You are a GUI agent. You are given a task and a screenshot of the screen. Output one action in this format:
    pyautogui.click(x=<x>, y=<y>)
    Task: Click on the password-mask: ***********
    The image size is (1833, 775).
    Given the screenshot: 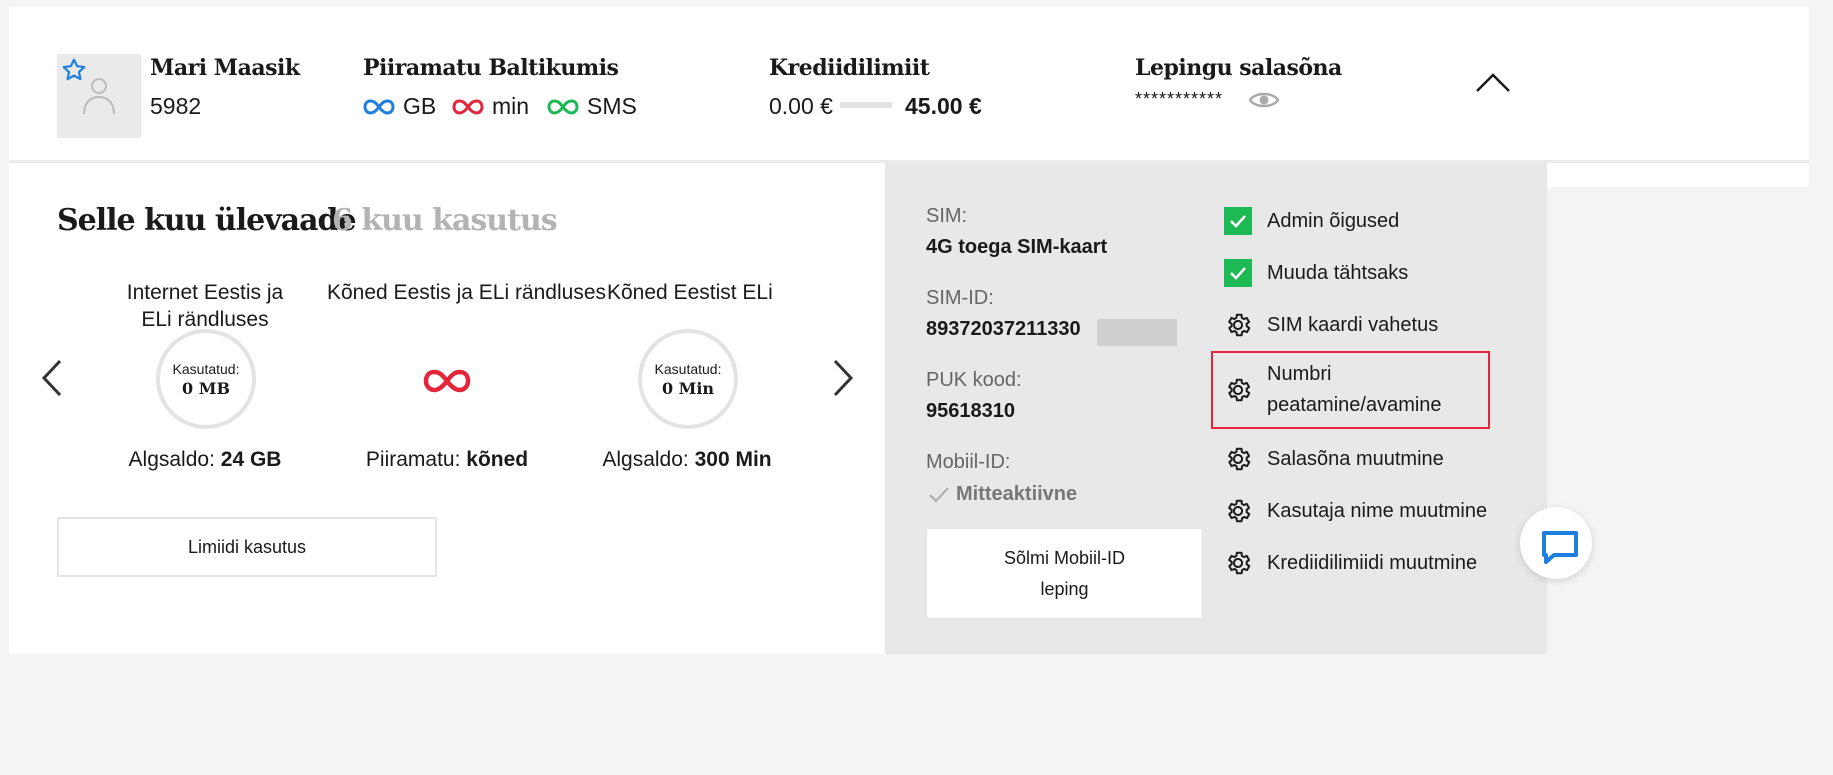 What is the action you would take?
    pyautogui.click(x=1179, y=99)
    